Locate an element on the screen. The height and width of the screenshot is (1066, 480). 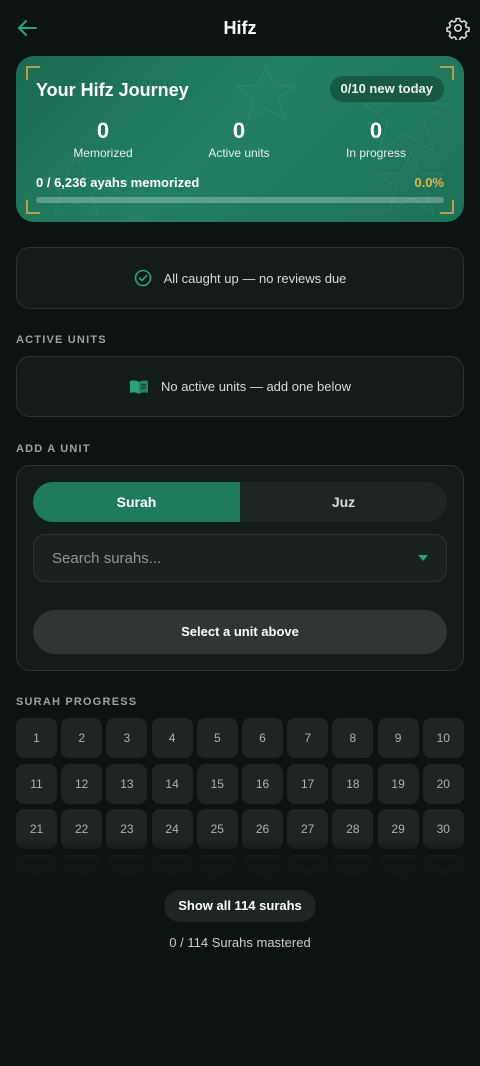
ayahs-memorized-text: 0 / 6,236 ayahs memorized is located at coordinates (118, 182).